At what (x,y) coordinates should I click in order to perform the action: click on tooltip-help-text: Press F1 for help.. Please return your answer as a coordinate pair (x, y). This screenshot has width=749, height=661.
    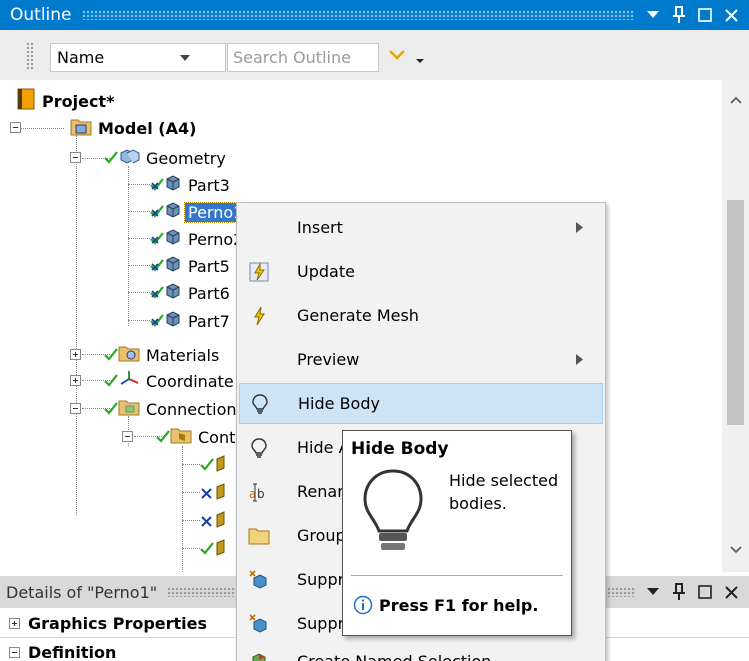
    Looking at the image, I should click on (459, 605).